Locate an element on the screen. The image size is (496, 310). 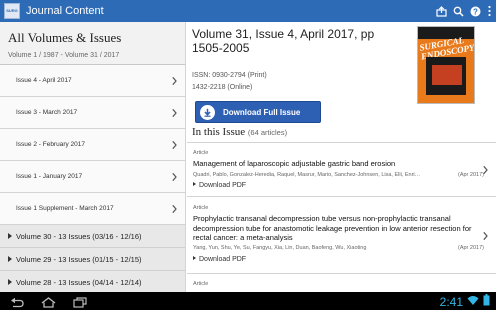
issue-item: Issue 1 Supplement - March 2017 is located at coordinates (92, 209).